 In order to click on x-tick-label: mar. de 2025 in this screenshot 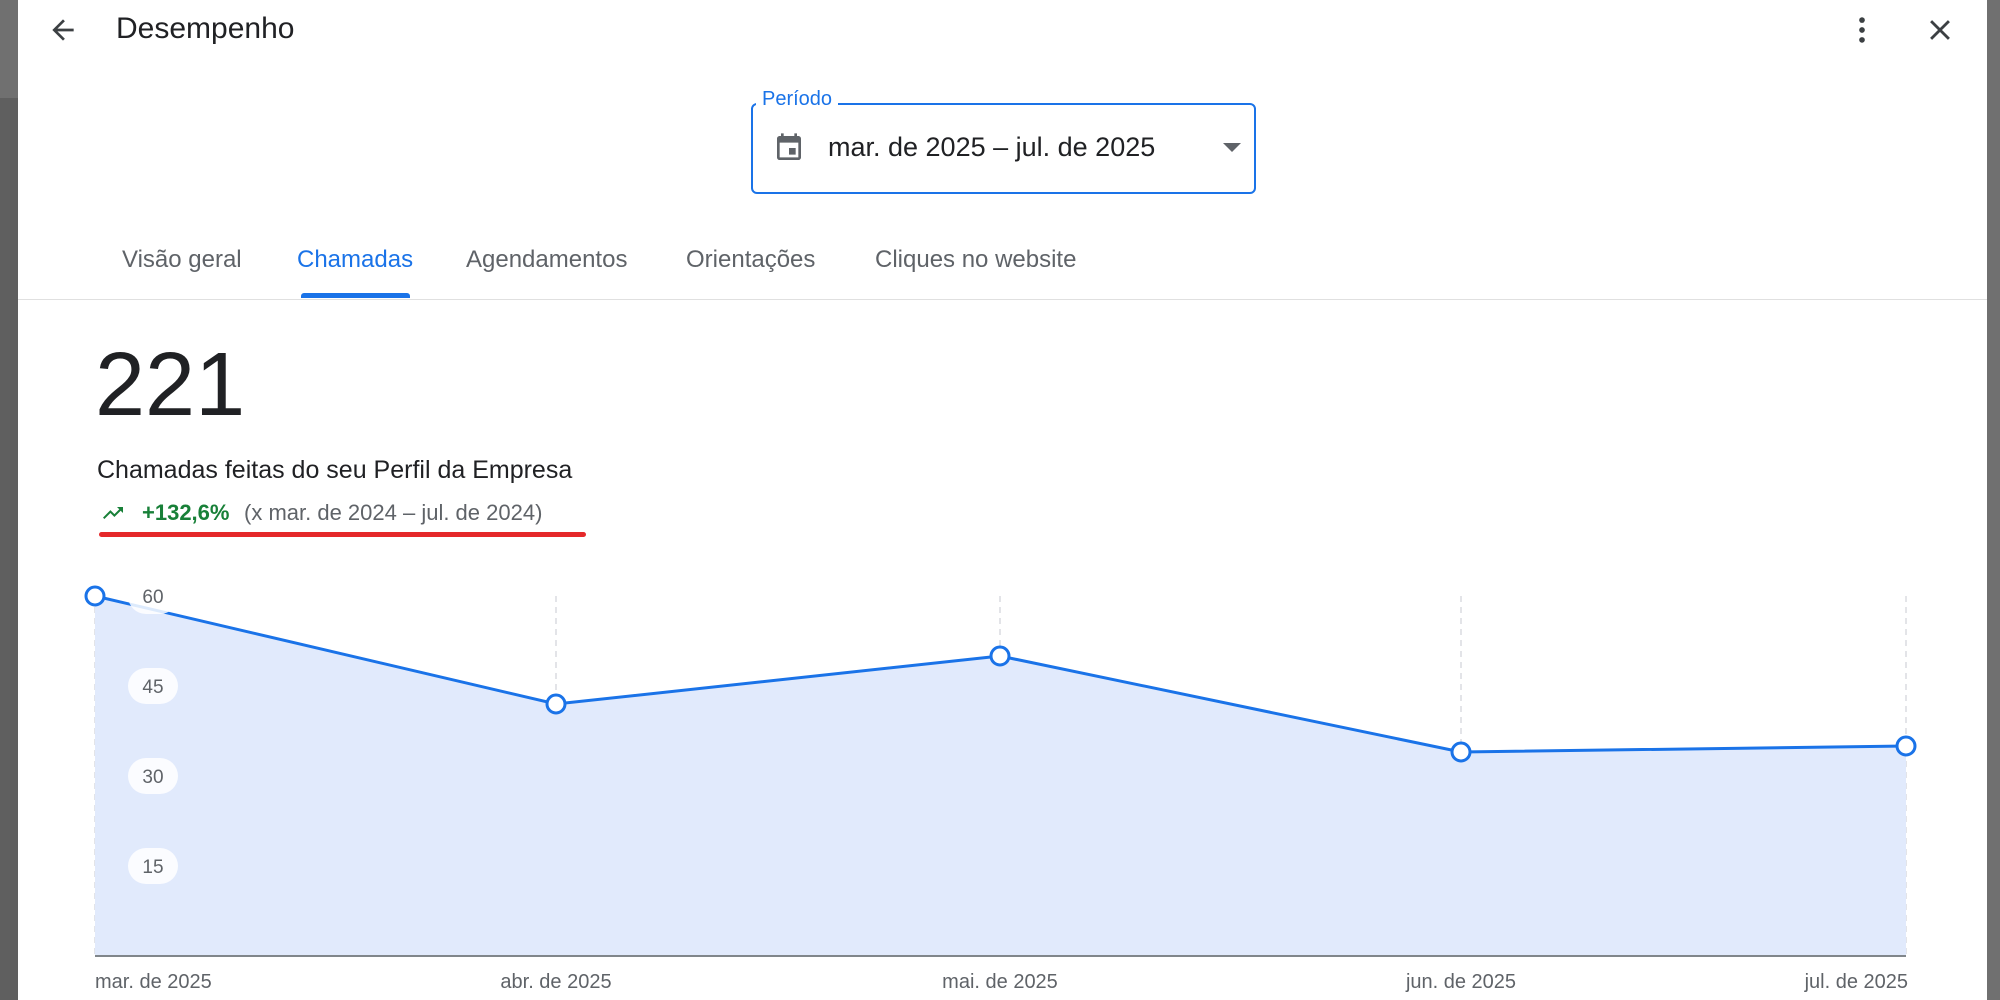, I will do `click(153, 982)`.